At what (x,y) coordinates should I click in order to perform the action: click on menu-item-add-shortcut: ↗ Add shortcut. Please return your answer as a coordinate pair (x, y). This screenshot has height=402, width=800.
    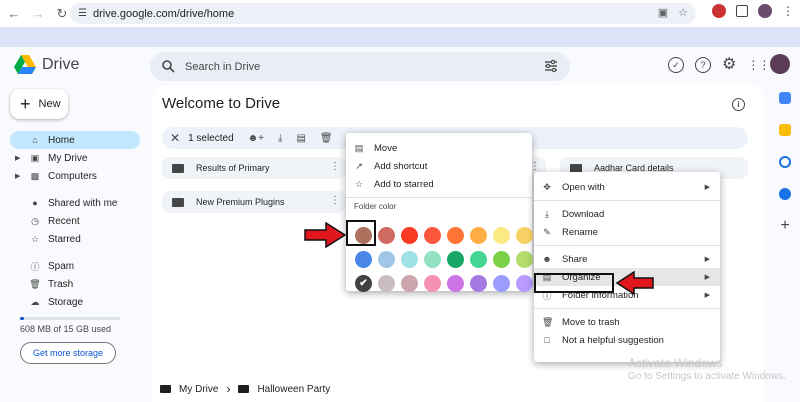
    Looking at the image, I should click on (439, 166).